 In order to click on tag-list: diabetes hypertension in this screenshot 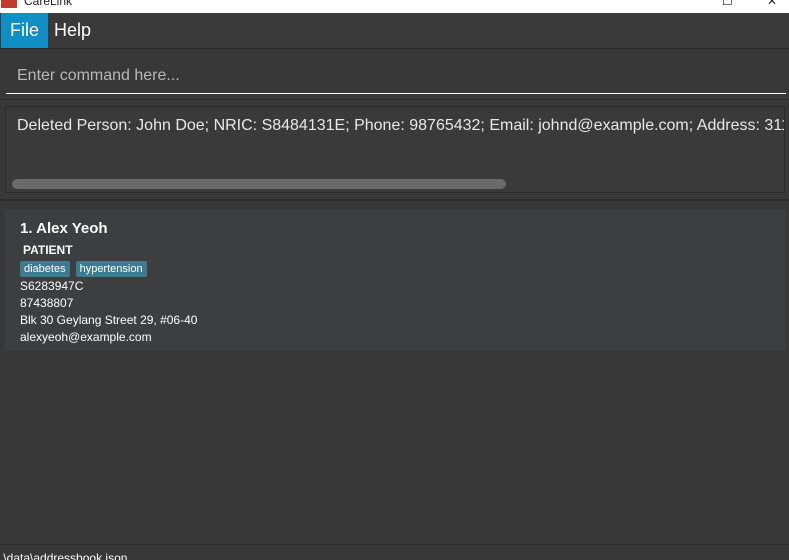, I will do `click(86, 269)`.